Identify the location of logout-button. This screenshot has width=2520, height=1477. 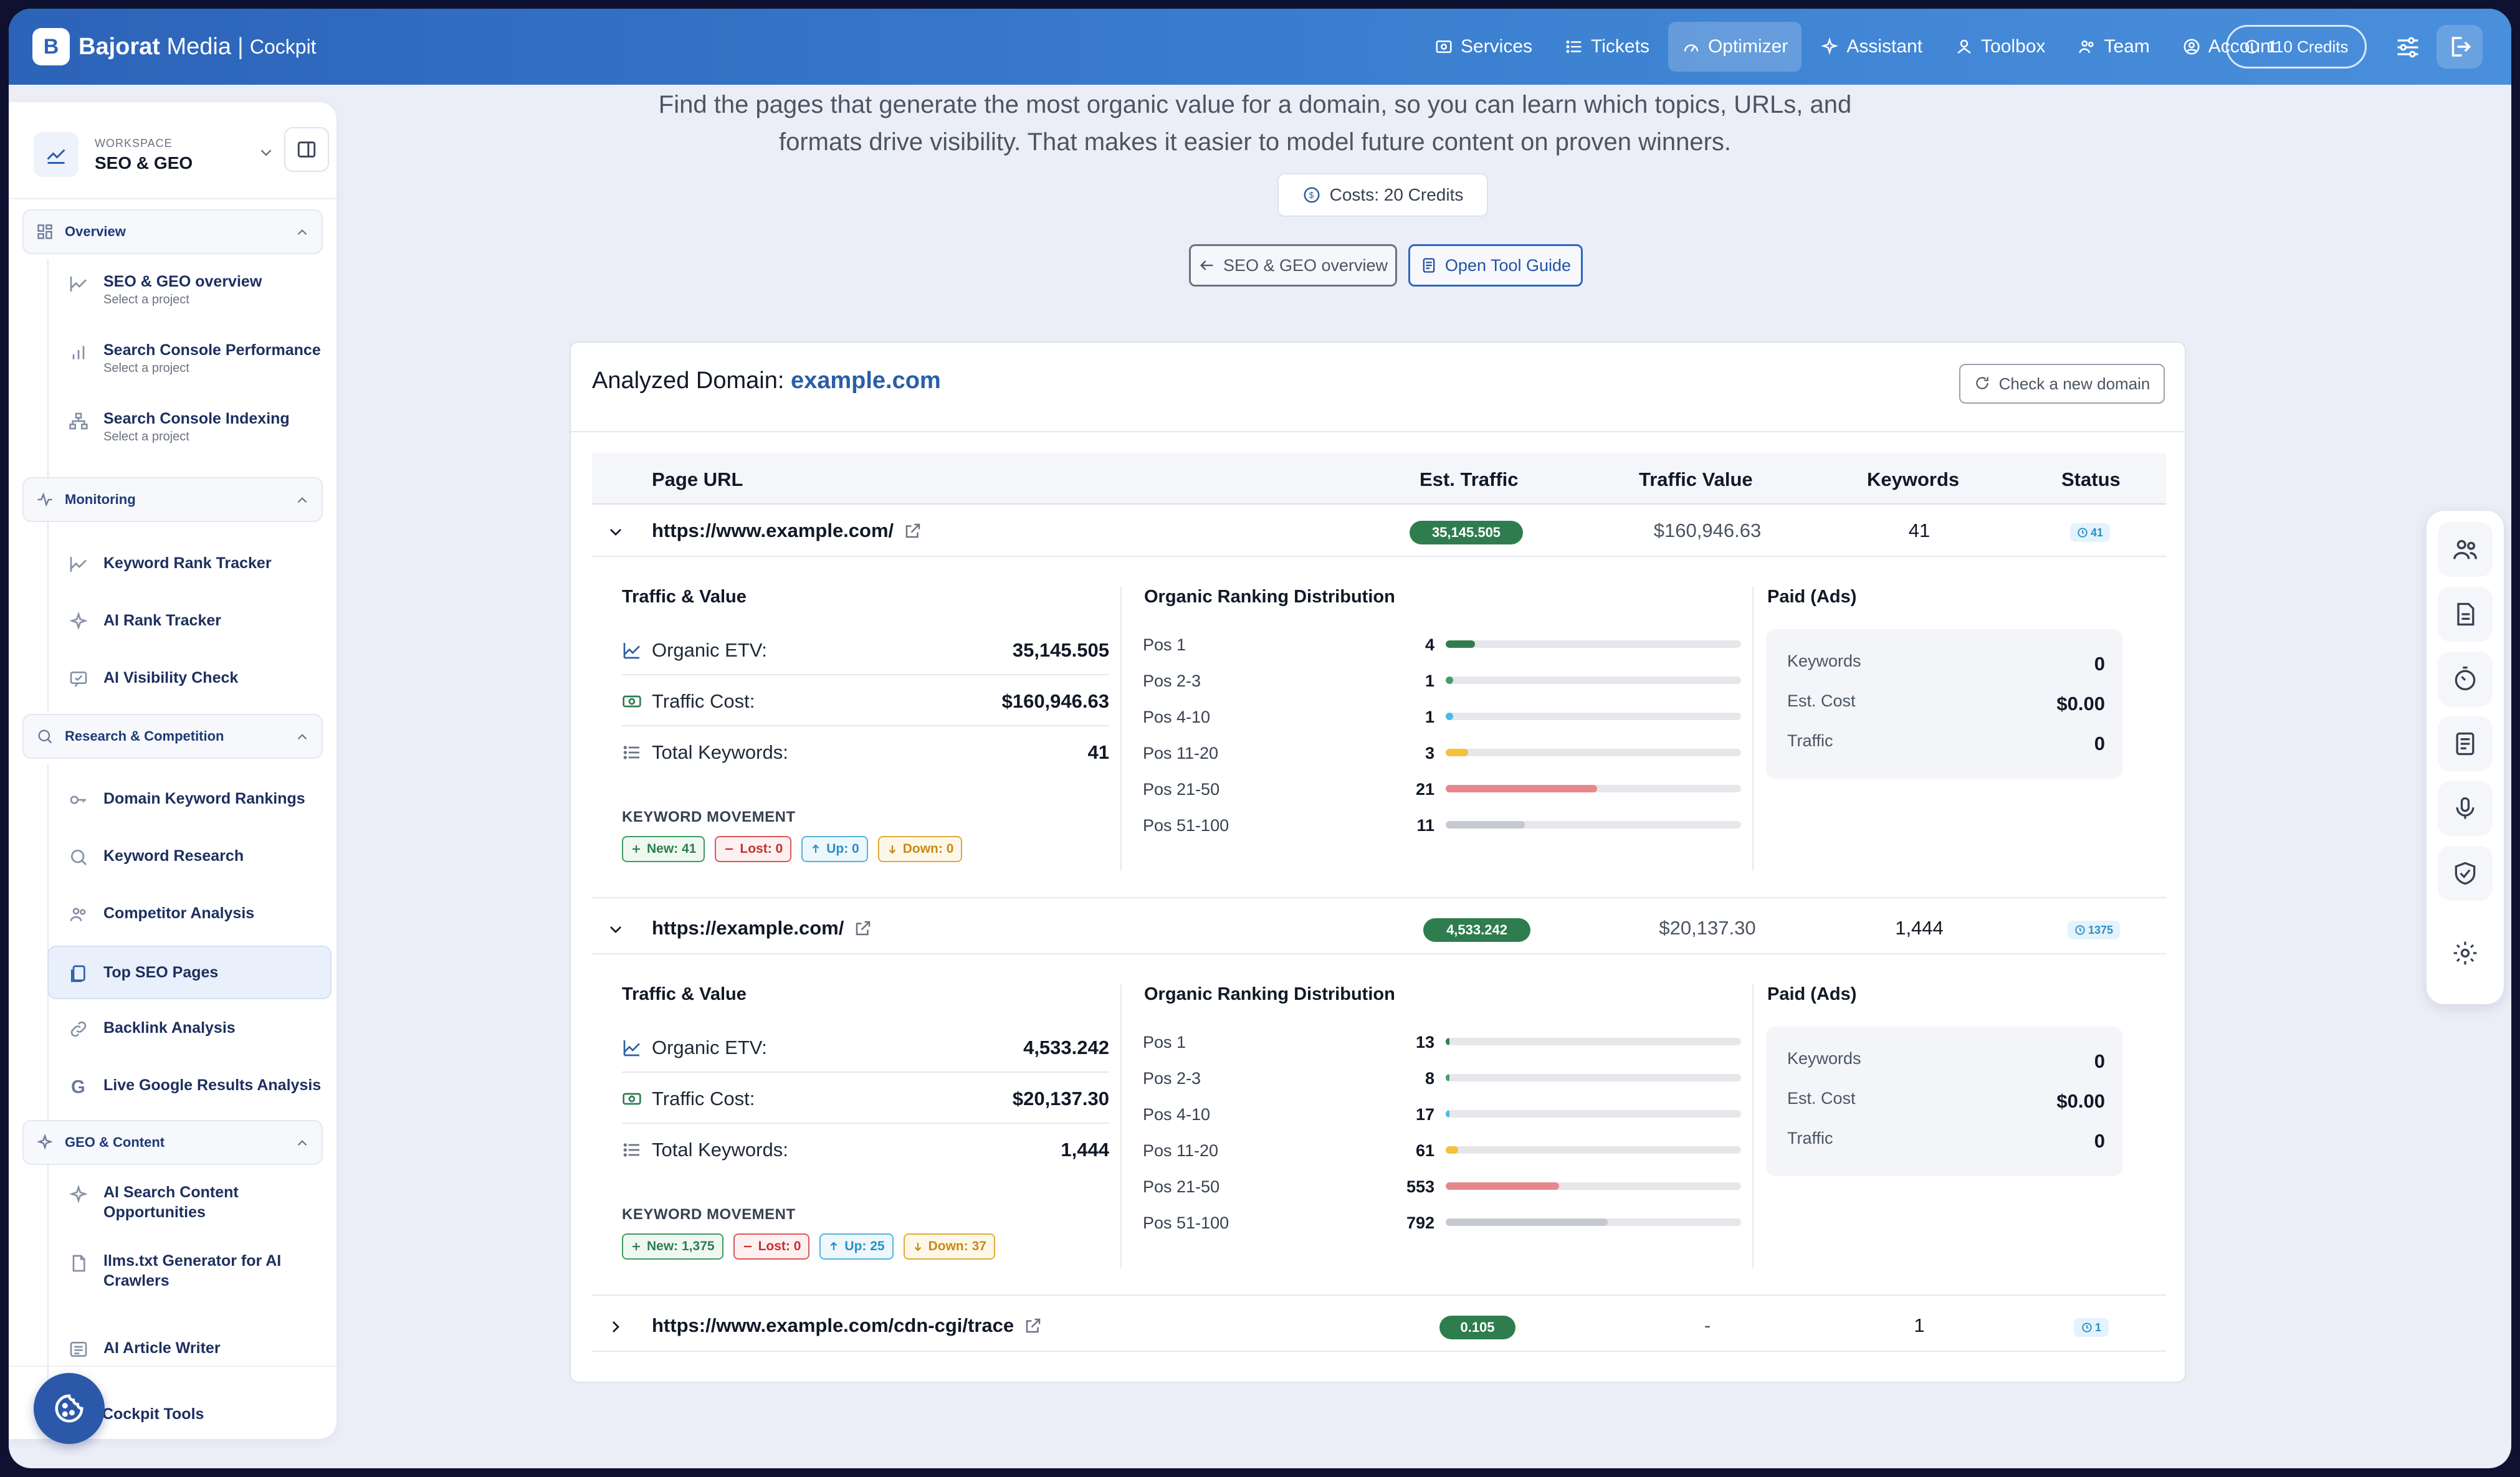
(2459, 47).